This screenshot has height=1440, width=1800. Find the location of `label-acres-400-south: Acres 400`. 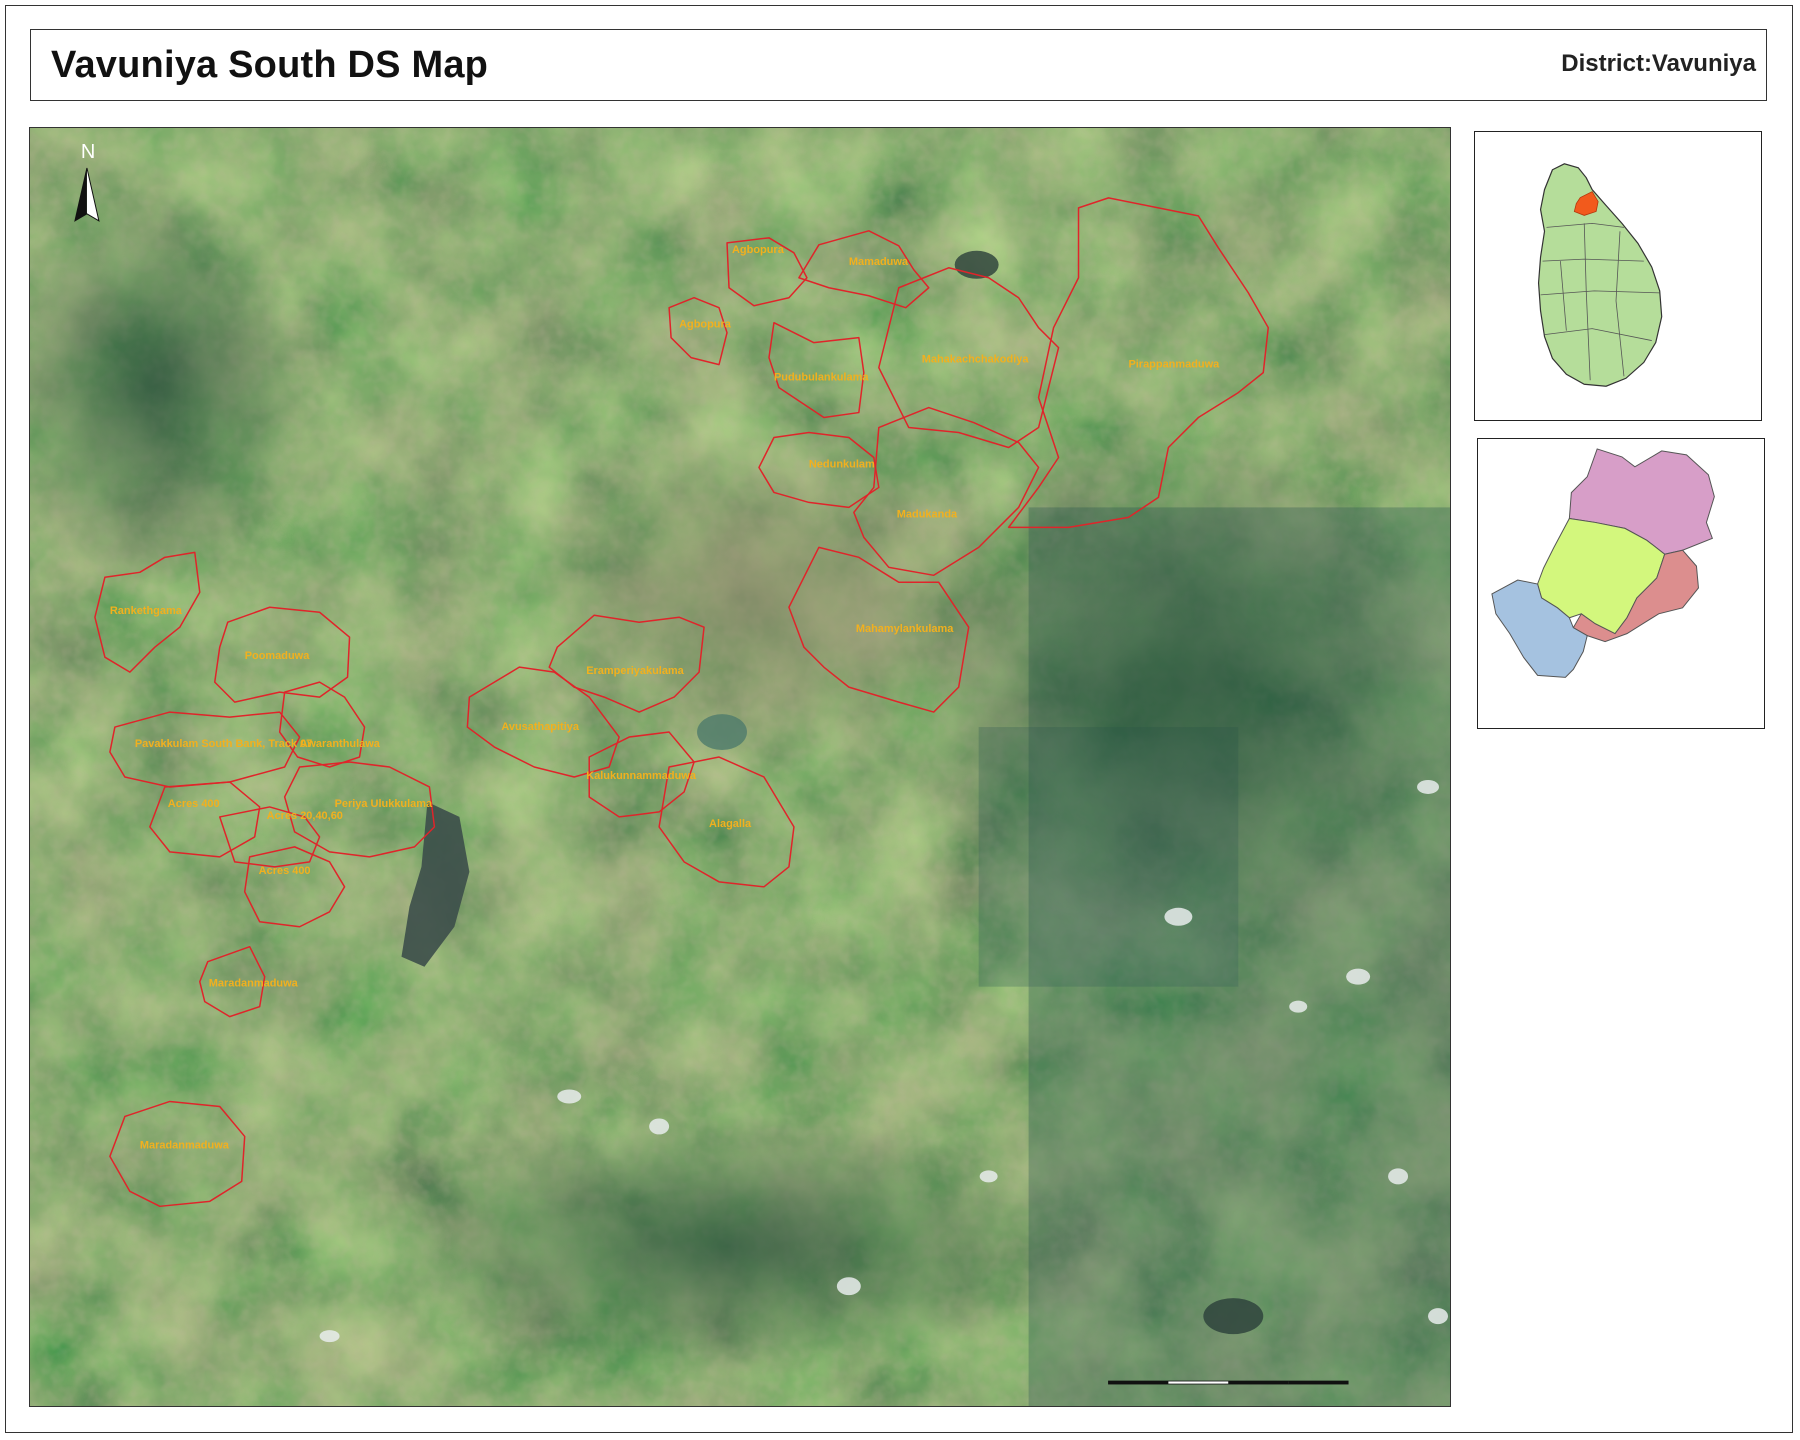

label-acres-400-south: Acres 400 is located at coordinates (285, 871).